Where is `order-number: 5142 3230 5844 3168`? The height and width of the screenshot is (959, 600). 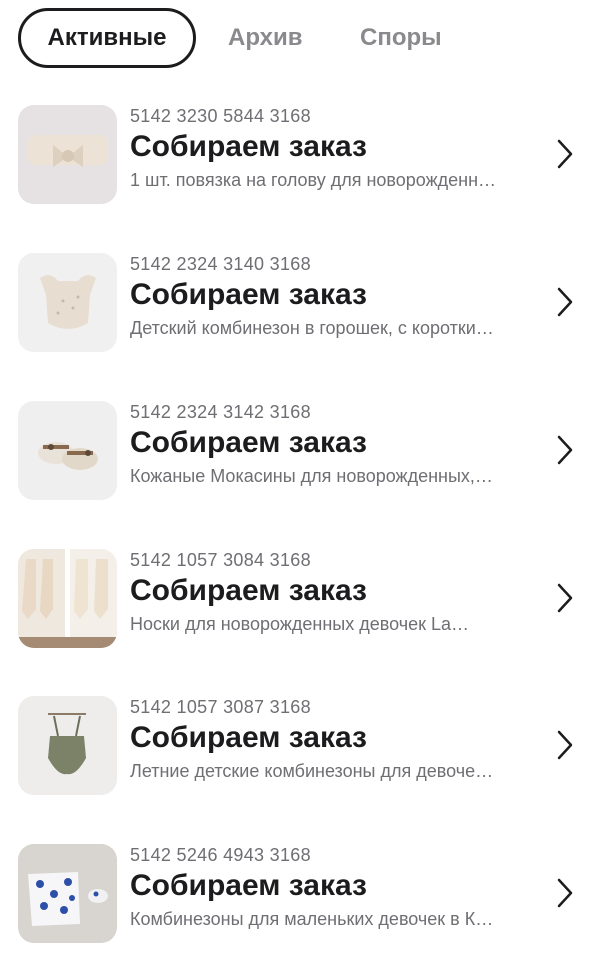 order-number: 5142 3230 5844 3168 is located at coordinates (220, 116).